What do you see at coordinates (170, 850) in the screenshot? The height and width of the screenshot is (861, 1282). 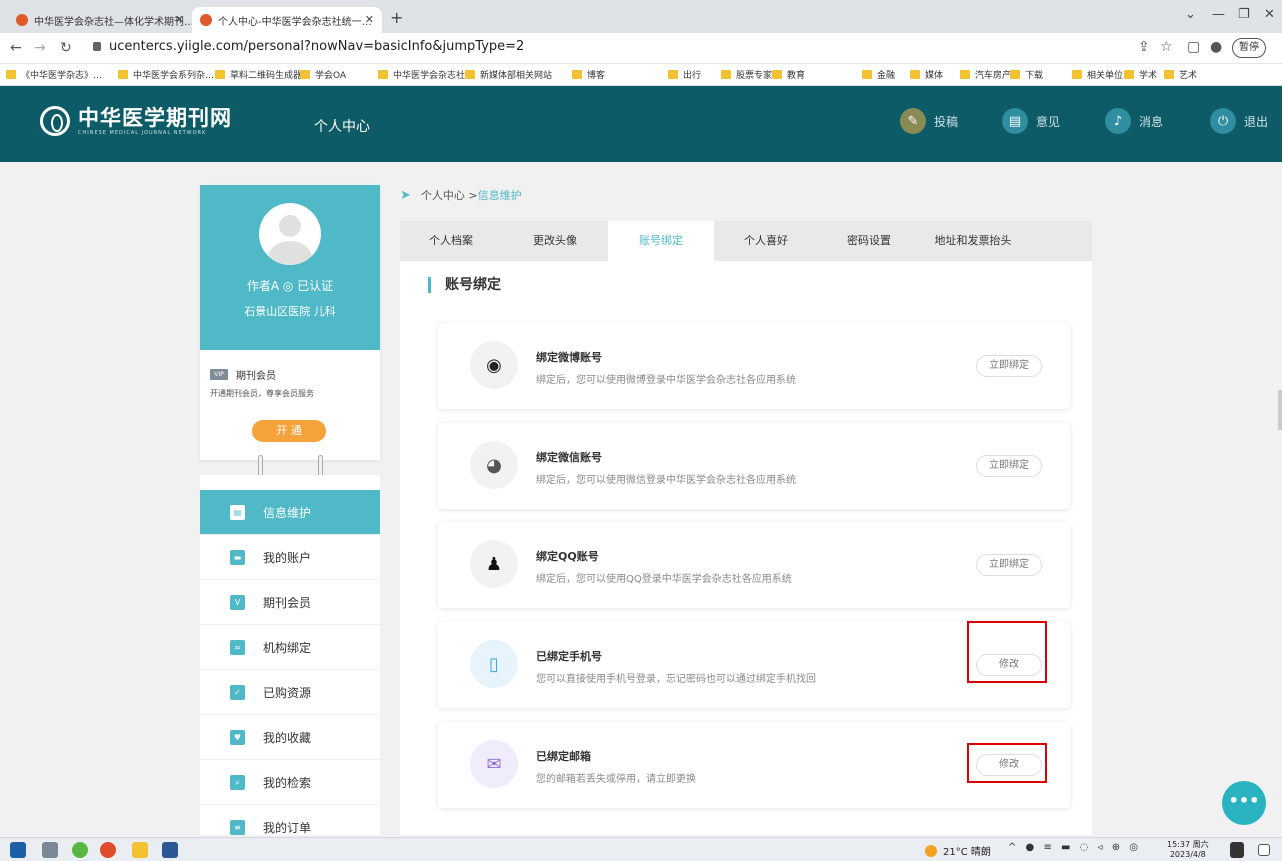 I see `word-icon` at bounding box center [170, 850].